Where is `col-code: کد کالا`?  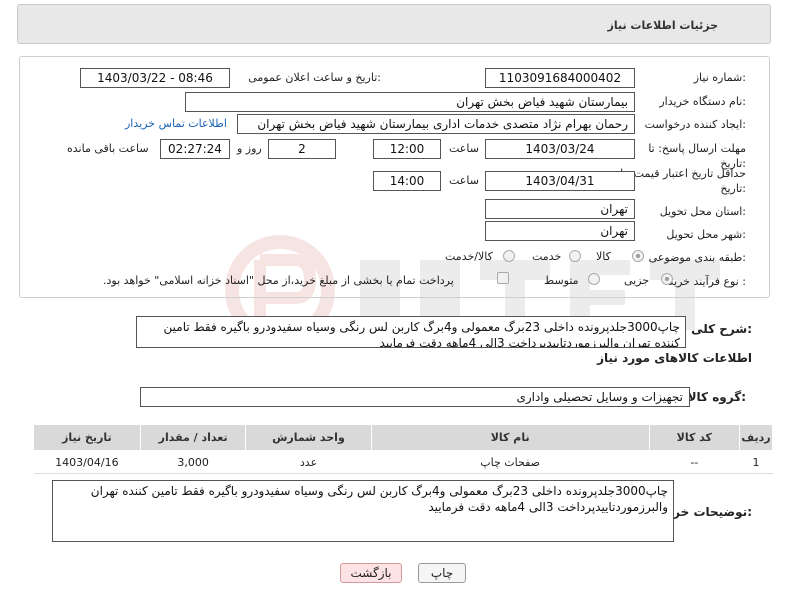 col-code: کد کالا is located at coordinates (694, 437).